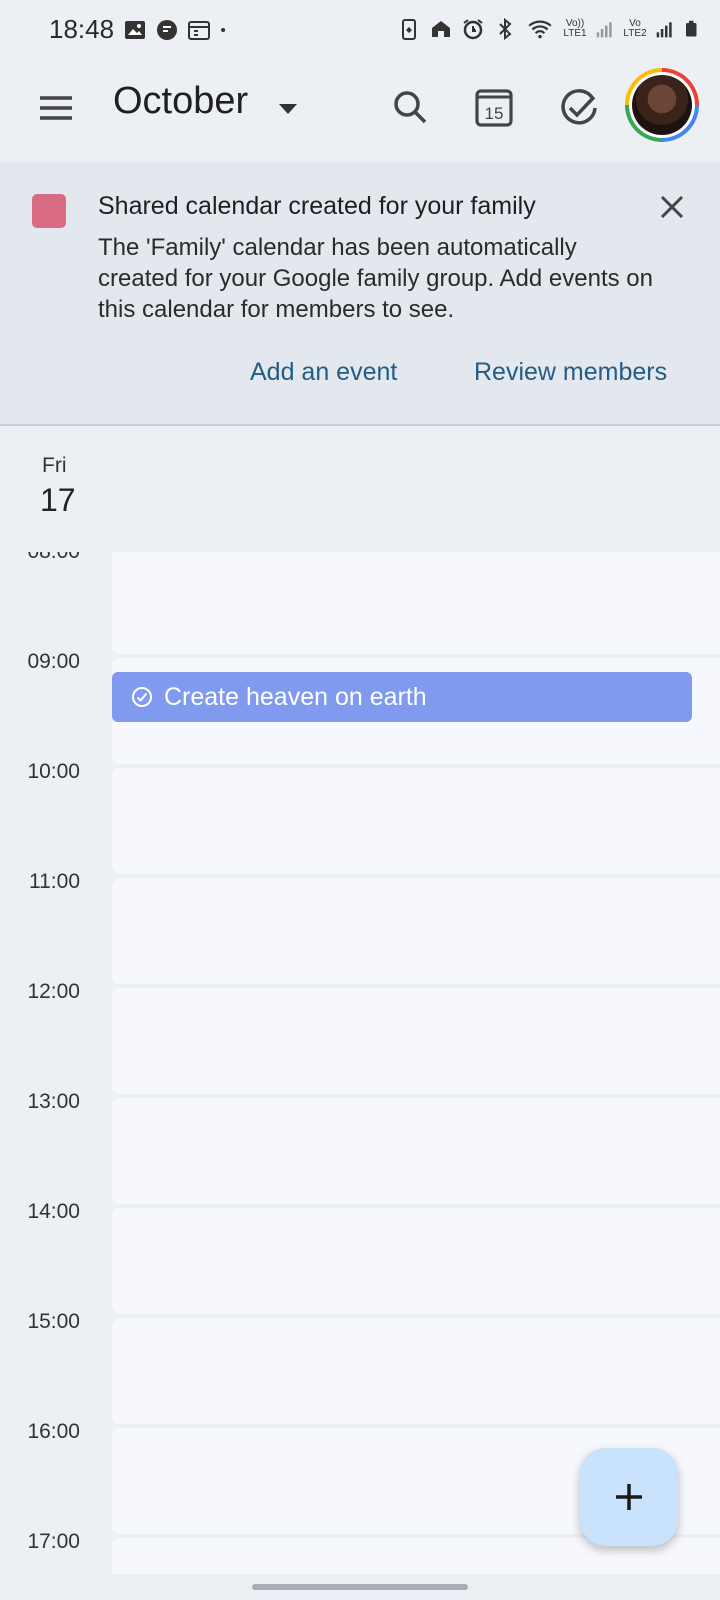  Describe the element at coordinates (323, 372) in the screenshot. I see `add-event-button: Add an event` at that location.